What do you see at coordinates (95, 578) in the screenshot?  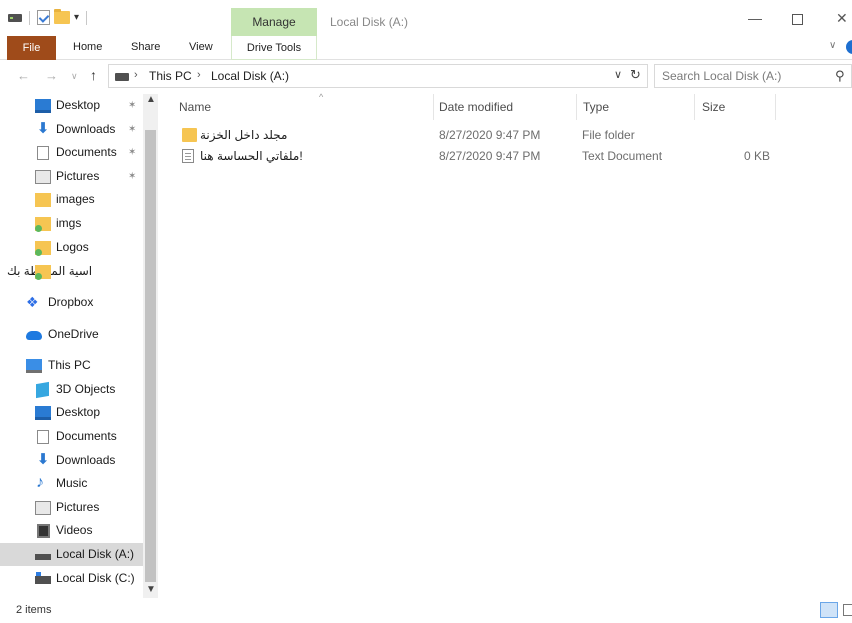 I see `sidebar-item-label: Local Disk (C:)` at bounding box center [95, 578].